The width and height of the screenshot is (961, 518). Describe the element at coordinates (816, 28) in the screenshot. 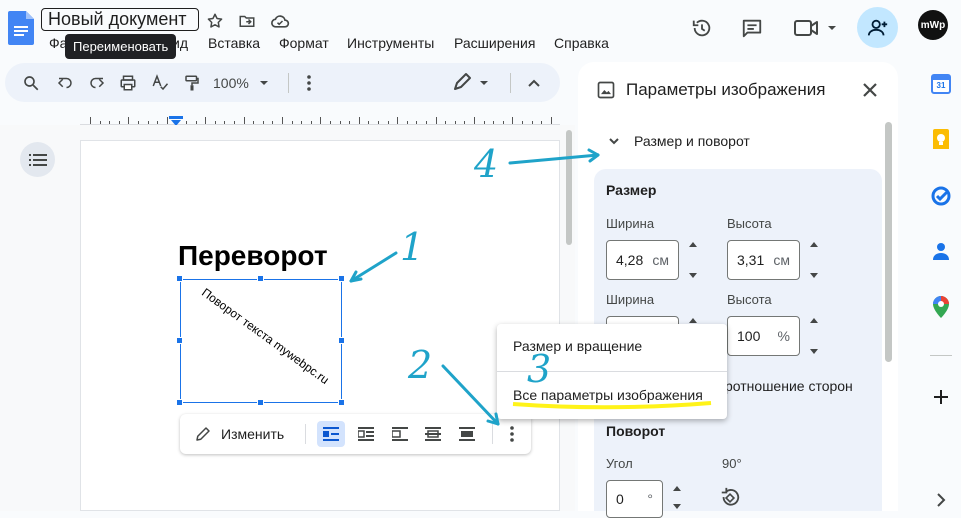

I see `meet-button` at that location.